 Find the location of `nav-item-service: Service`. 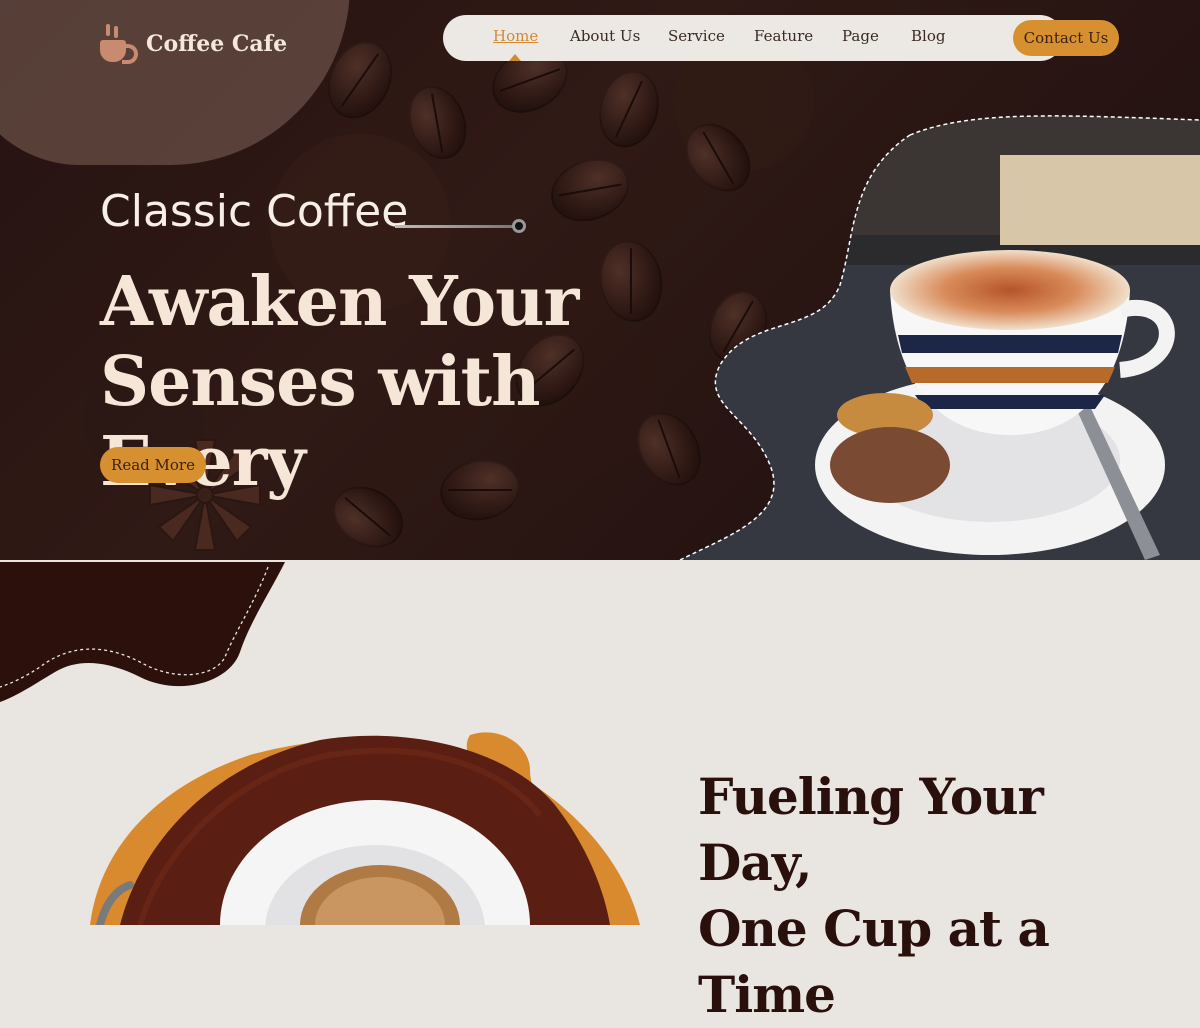

nav-item-service: Service is located at coordinates (696, 36).